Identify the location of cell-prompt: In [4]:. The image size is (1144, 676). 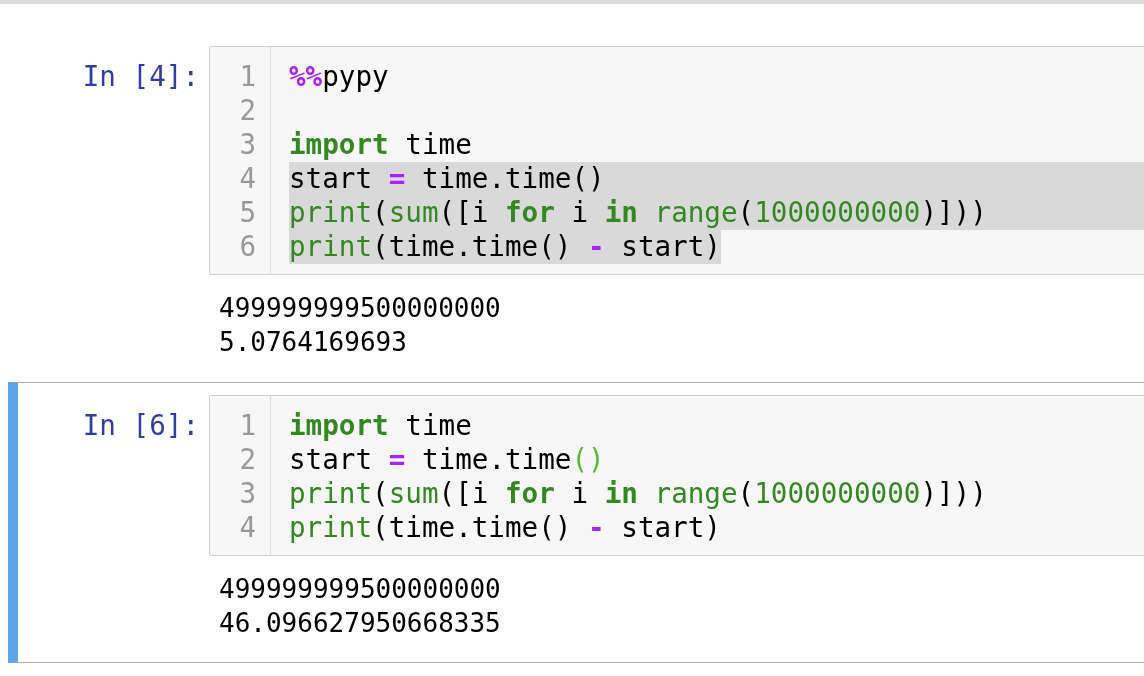
(140, 76).